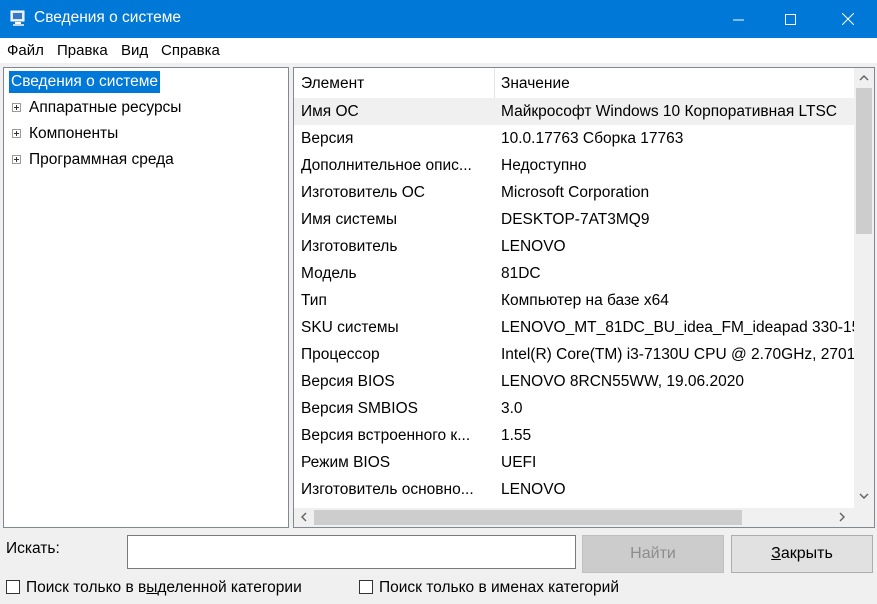  I want to click on tree-item-system-summary: Сведения о системе, so click(85, 82).